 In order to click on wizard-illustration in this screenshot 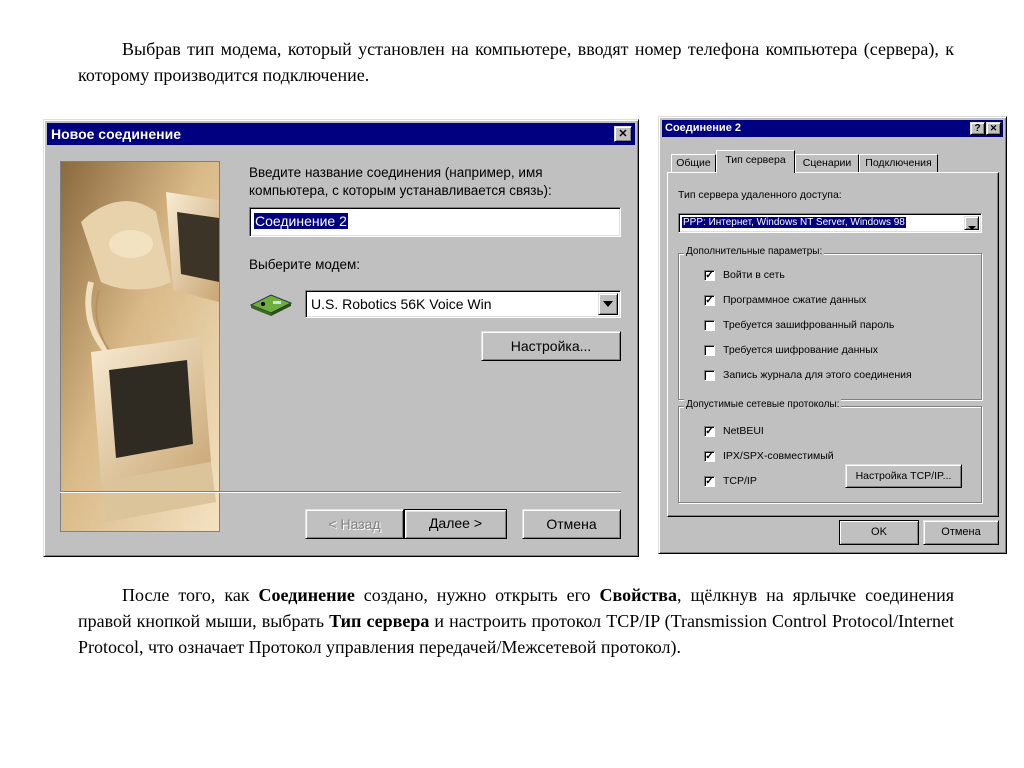, I will do `click(140, 346)`.